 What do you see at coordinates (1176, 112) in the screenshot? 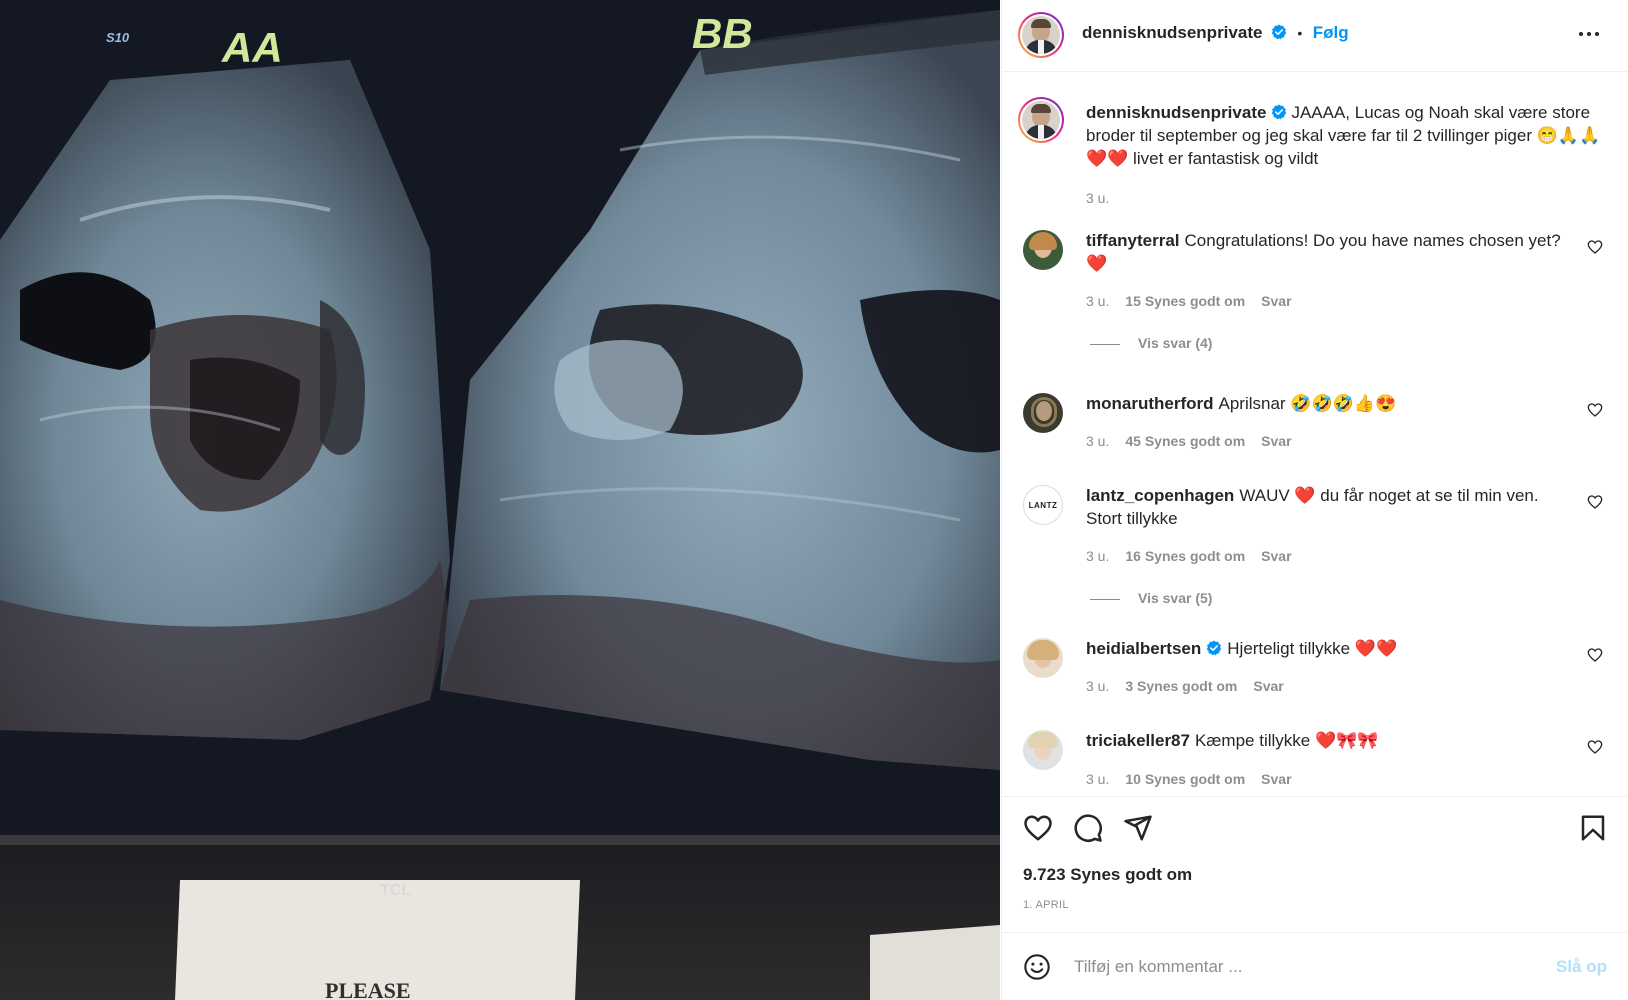
I see `caption-username: dennisknudsenprivate` at bounding box center [1176, 112].